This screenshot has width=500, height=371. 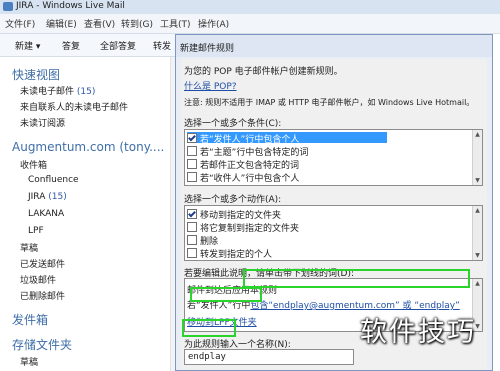 I want to click on actions-scrollbar: ▲ ▼, so click(x=477, y=233).